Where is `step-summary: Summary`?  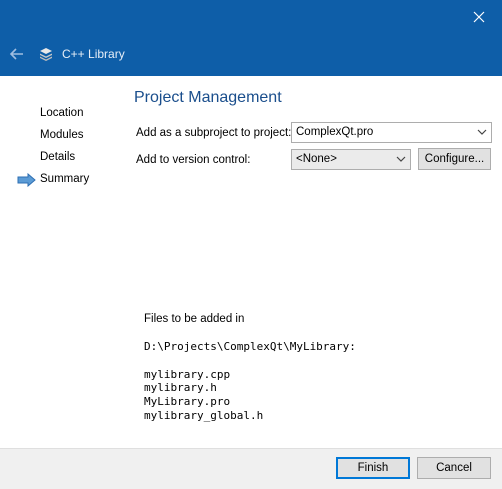
step-summary: Summary is located at coordinates (65, 179).